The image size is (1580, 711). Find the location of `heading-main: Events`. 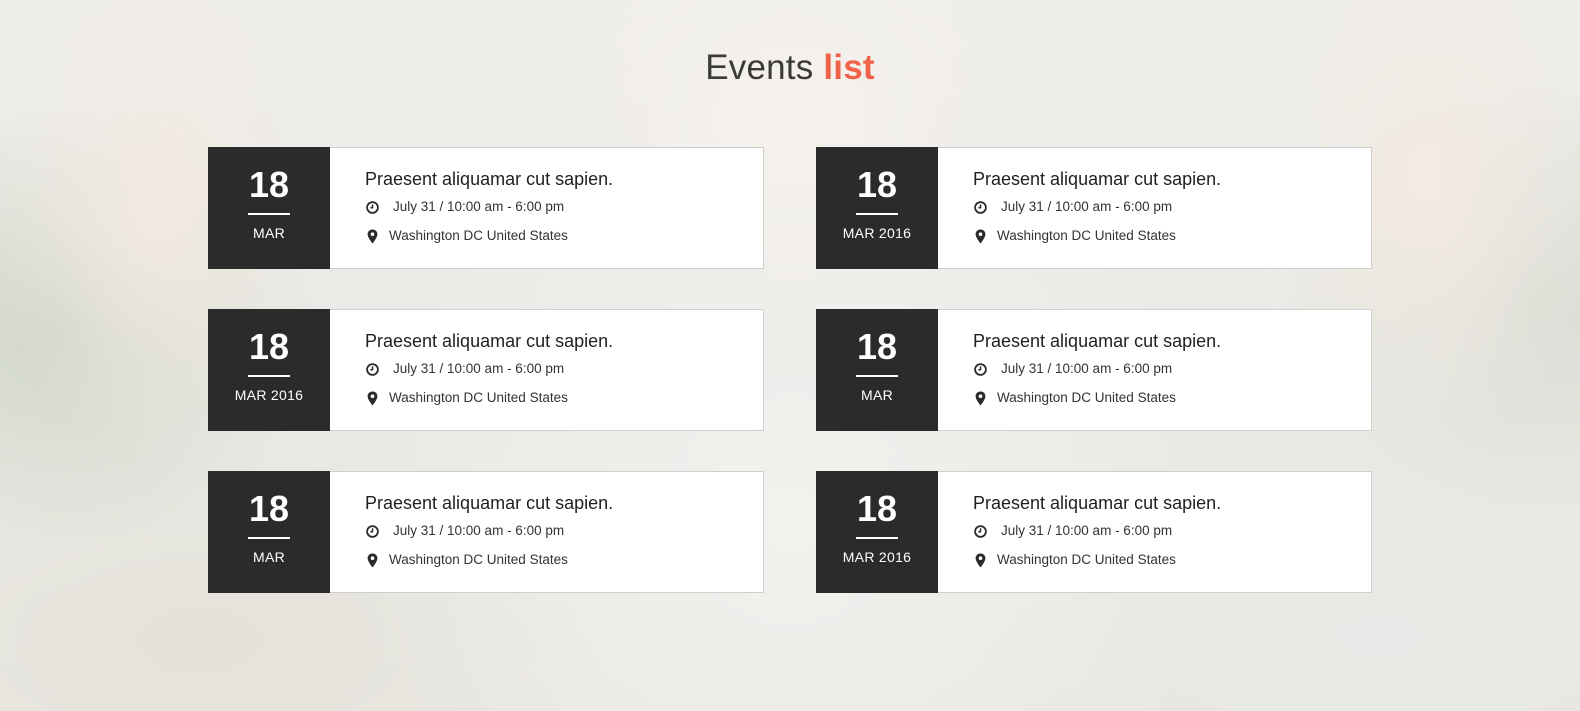

heading-main: Events is located at coordinates (759, 67).